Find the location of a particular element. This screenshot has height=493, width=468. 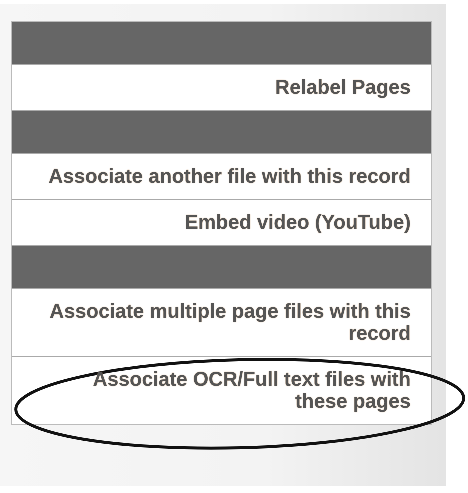

menu-link: Associate multiple page files with this record is located at coordinates (228, 323).